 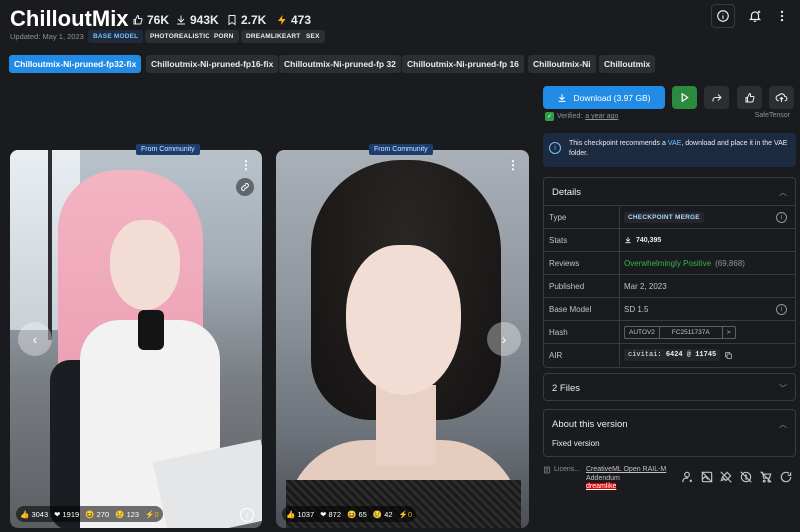 What do you see at coordinates (669, 192) in the screenshot?
I see `details-header: Details ︿` at bounding box center [669, 192].